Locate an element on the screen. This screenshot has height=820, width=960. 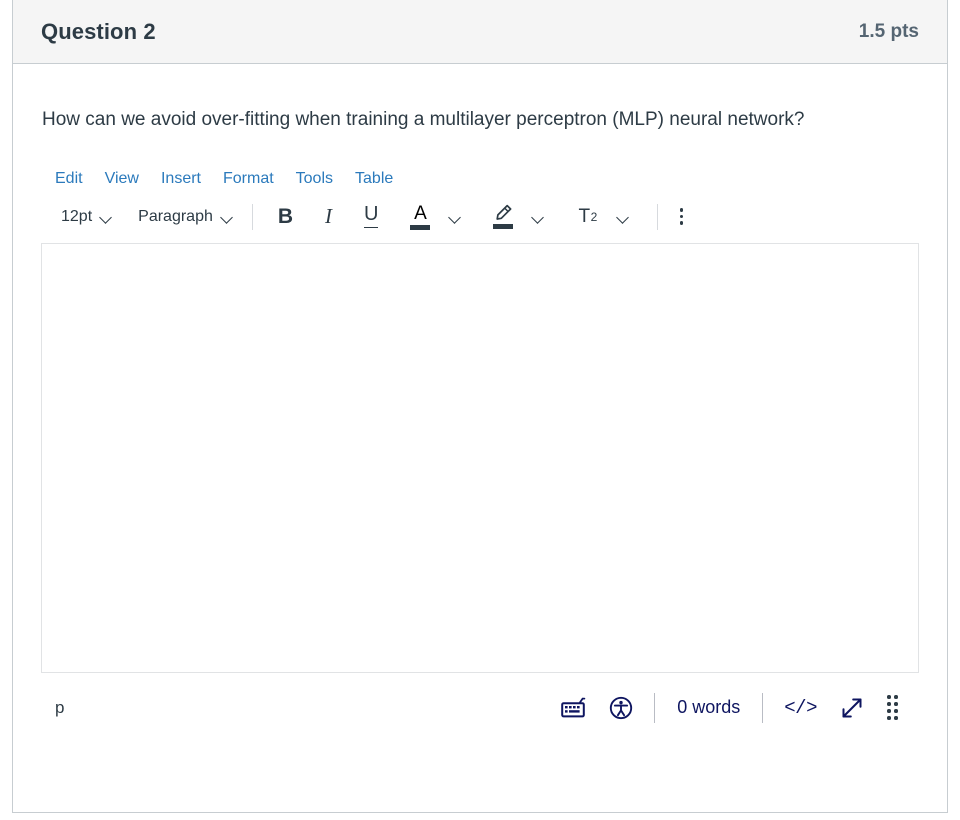
text-color-button: A is located at coordinates (420, 217).